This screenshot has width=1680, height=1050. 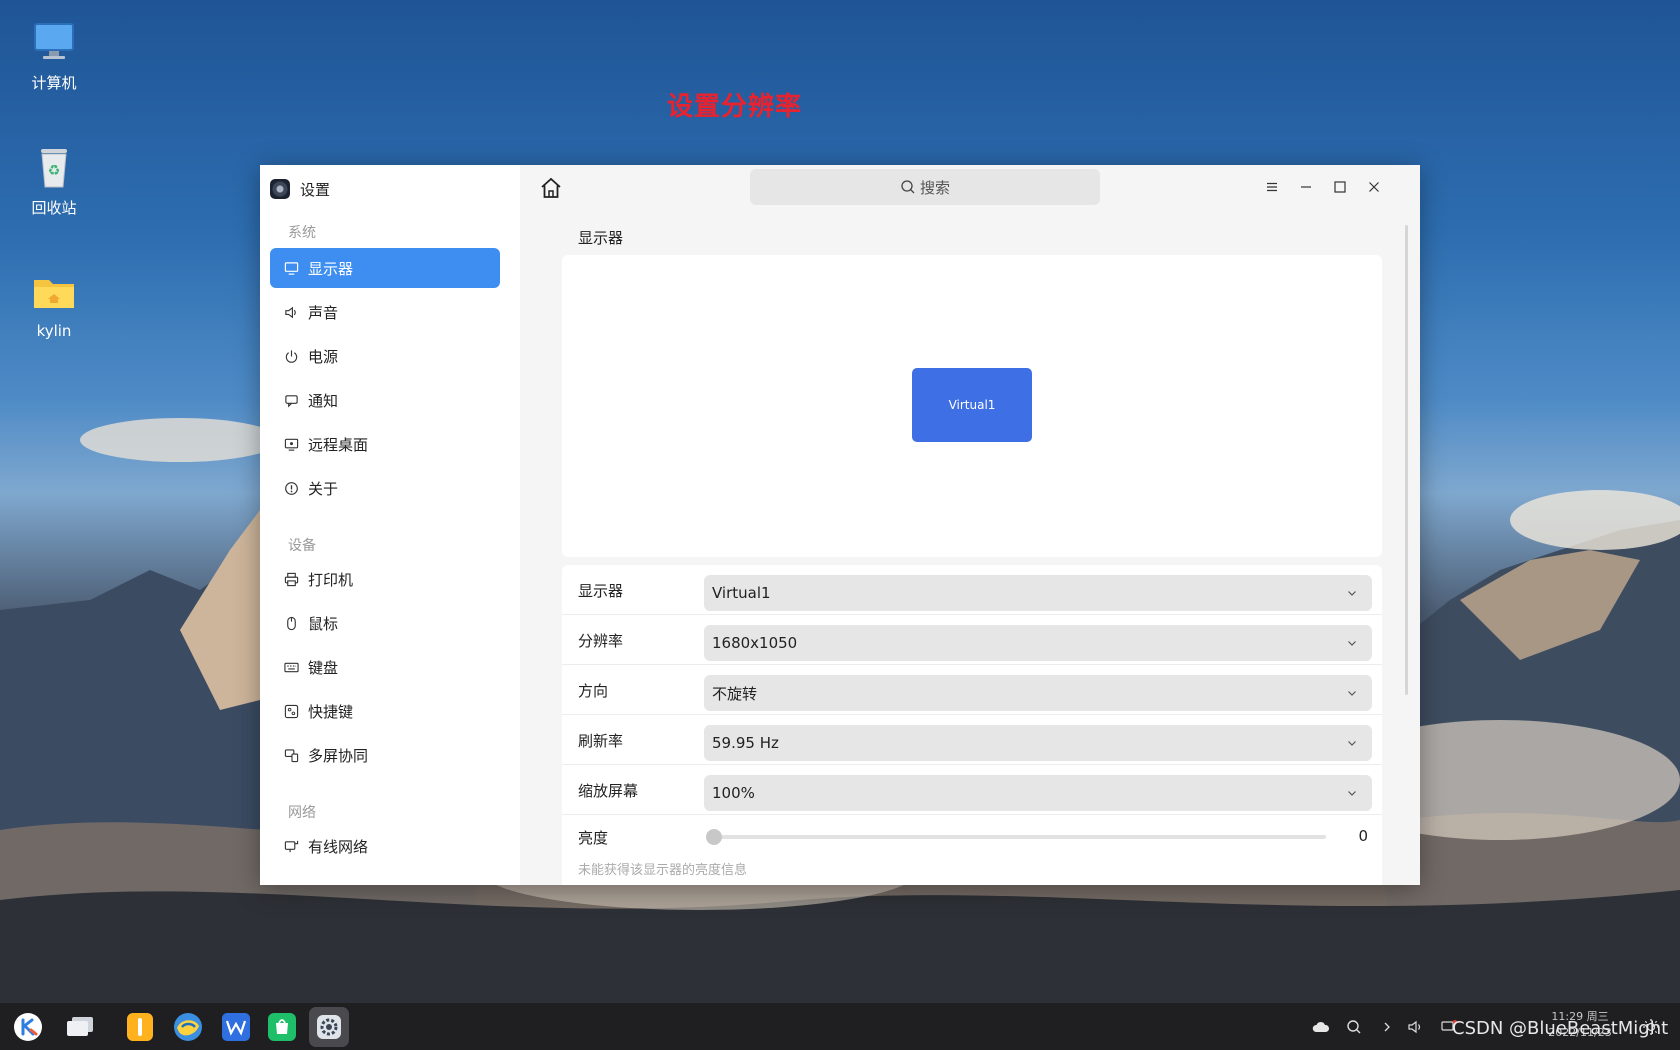 I want to click on row-label: 方向, so click(x=593, y=691).